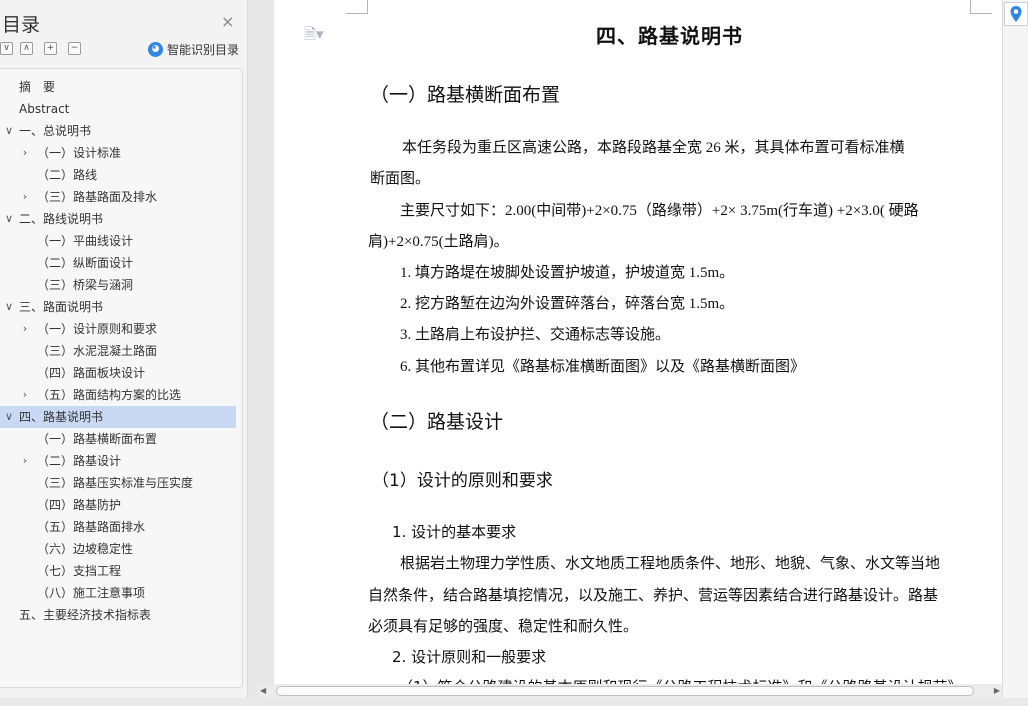 The image size is (1028, 706). I want to click on toc-item-label: （一）平曲线设计, so click(85, 241).